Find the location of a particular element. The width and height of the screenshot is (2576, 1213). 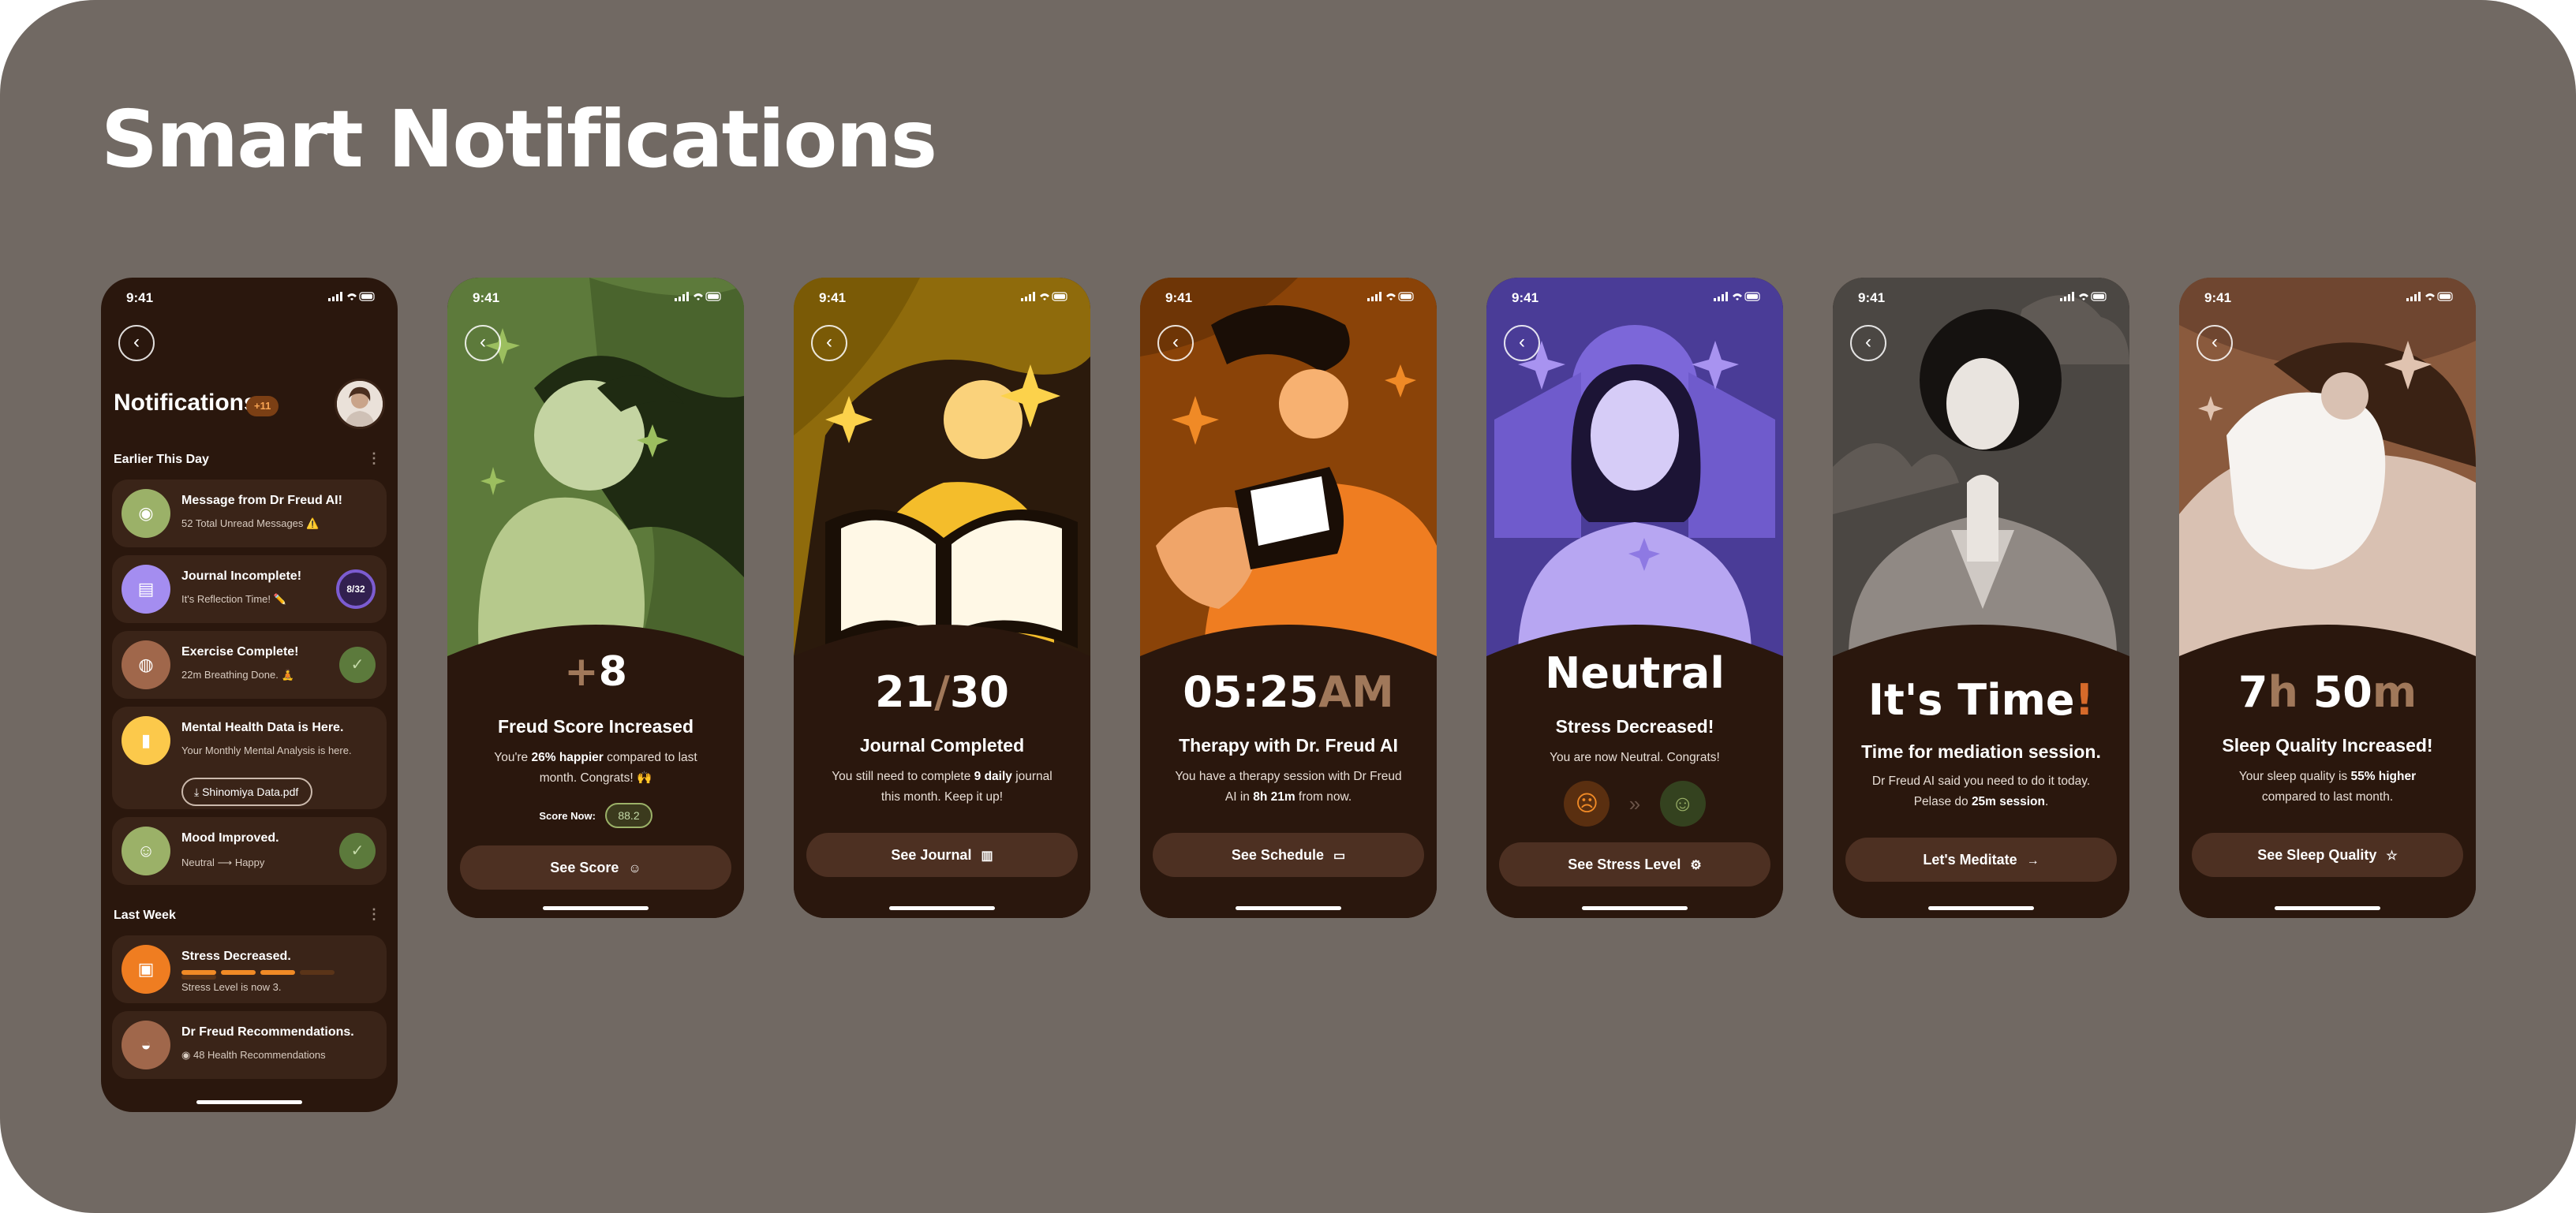

see-score-button: See Score ☺ is located at coordinates (595, 867).